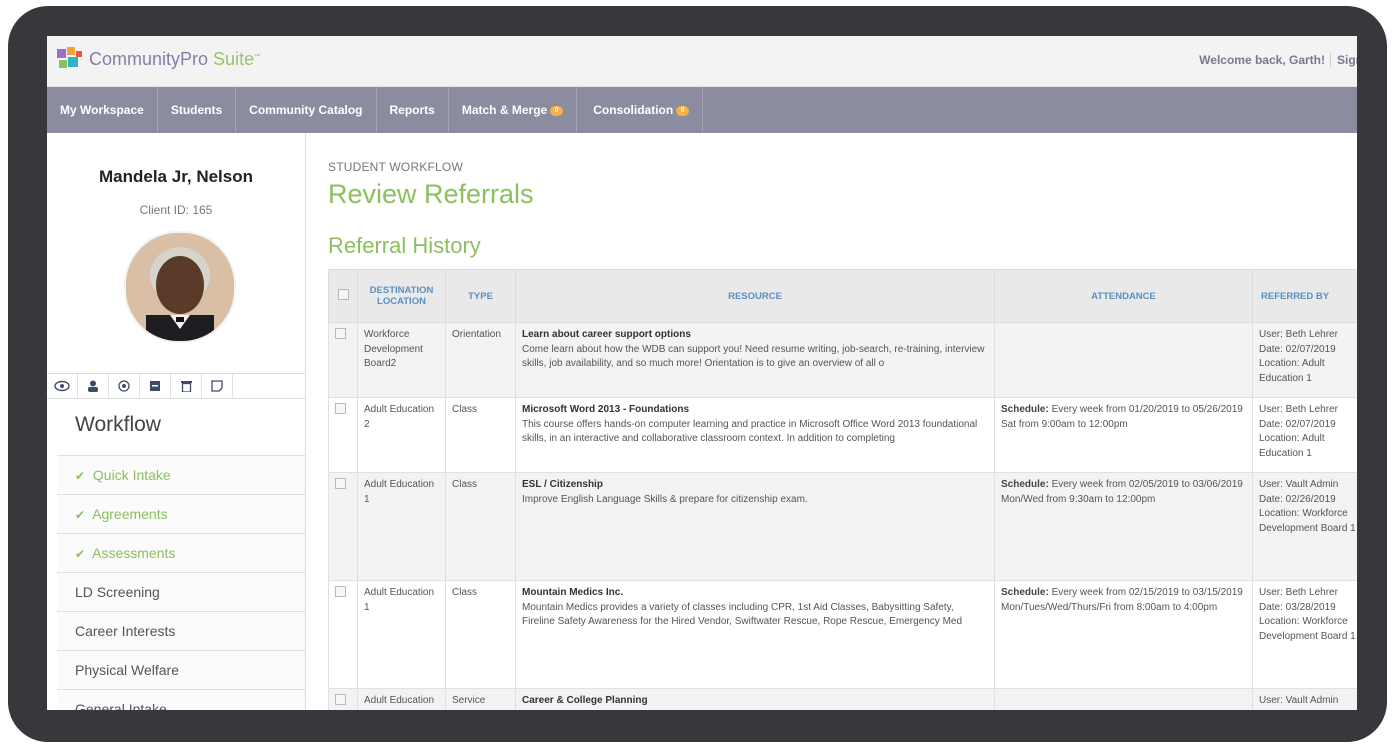  What do you see at coordinates (755, 296) in the screenshot?
I see `column-header-resource: RESOURCE` at bounding box center [755, 296].